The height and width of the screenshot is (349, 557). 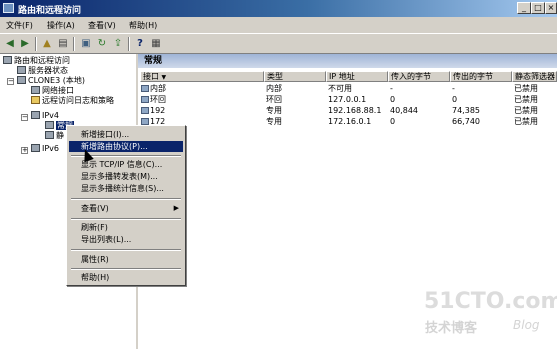 What do you see at coordinates (61, 25) in the screenshot?
I see `menu-action: 操作(A)` at bounding box center [61, 25].